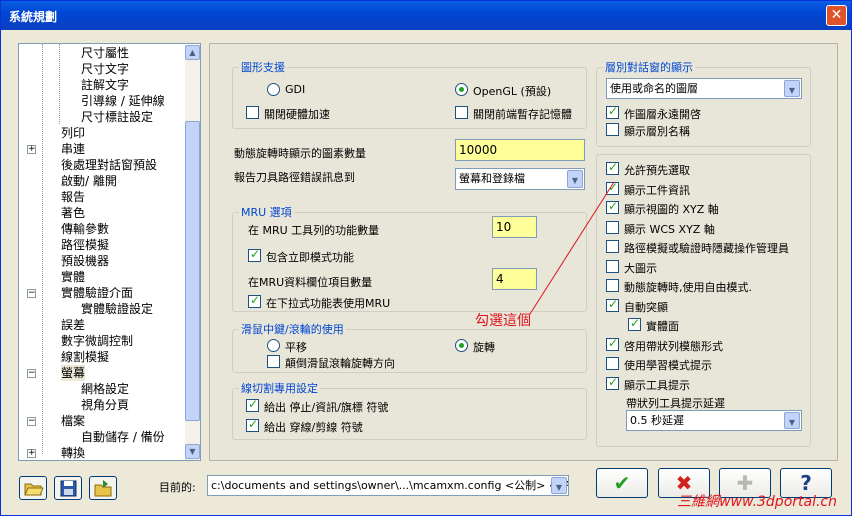 The image size is (852, 516). What do you see at coordinates (675, 403) in the screenshot?
I see `tooltip-delay-label: 帶狀列工具提示延遲` at bounding box center [675, 403].